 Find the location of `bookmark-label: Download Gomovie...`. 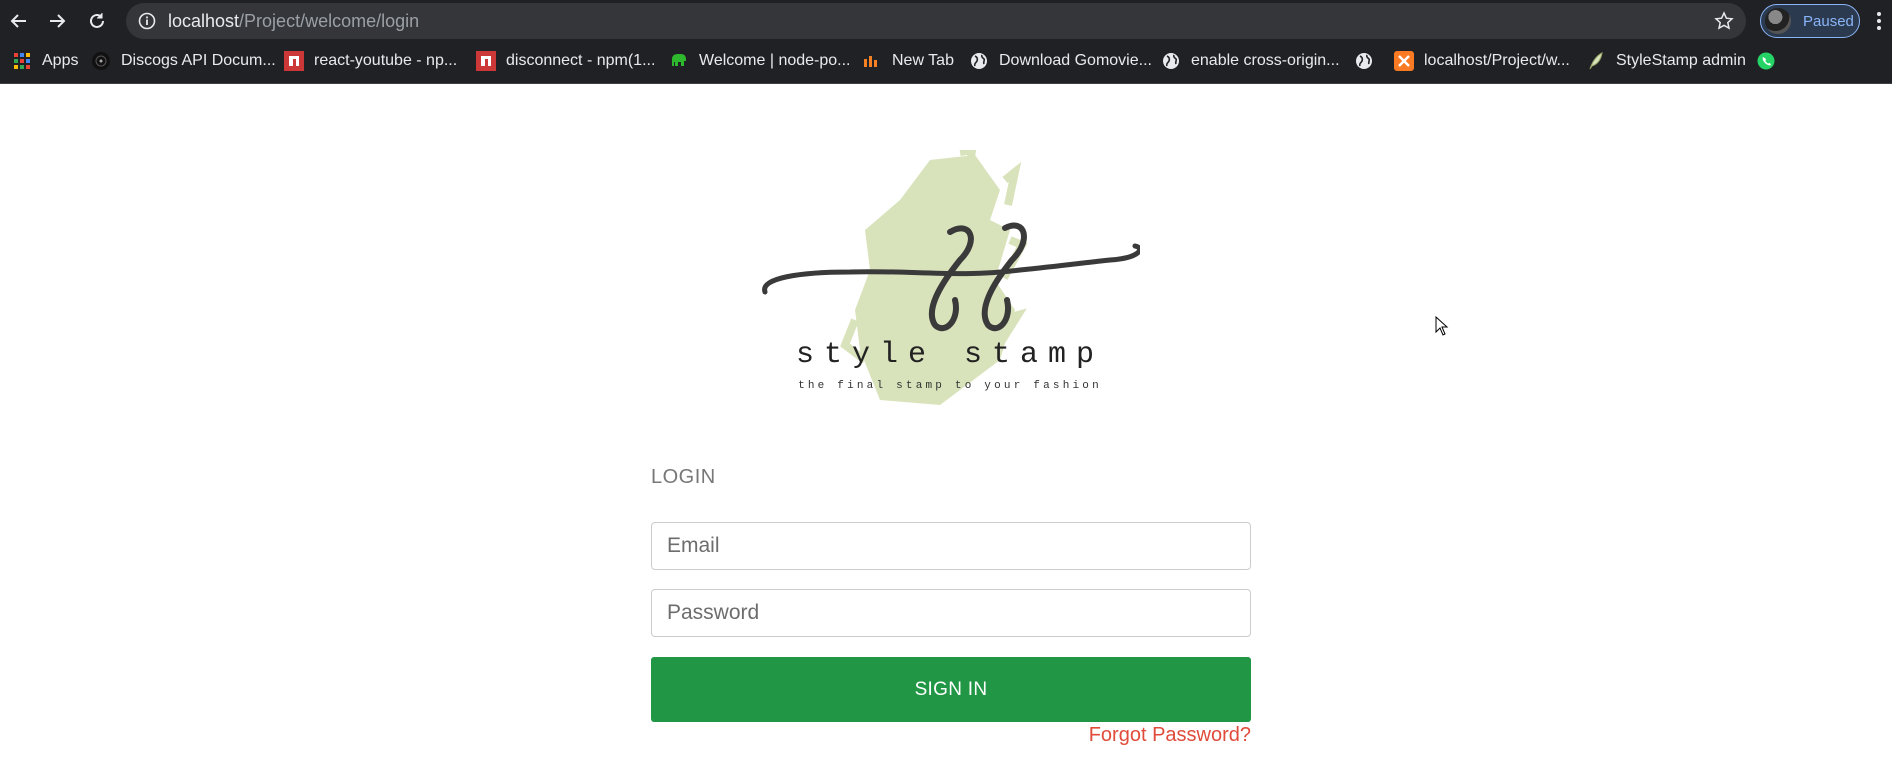

bookmark-label: Download Gomovie... is located at coordinates (1075, 60).